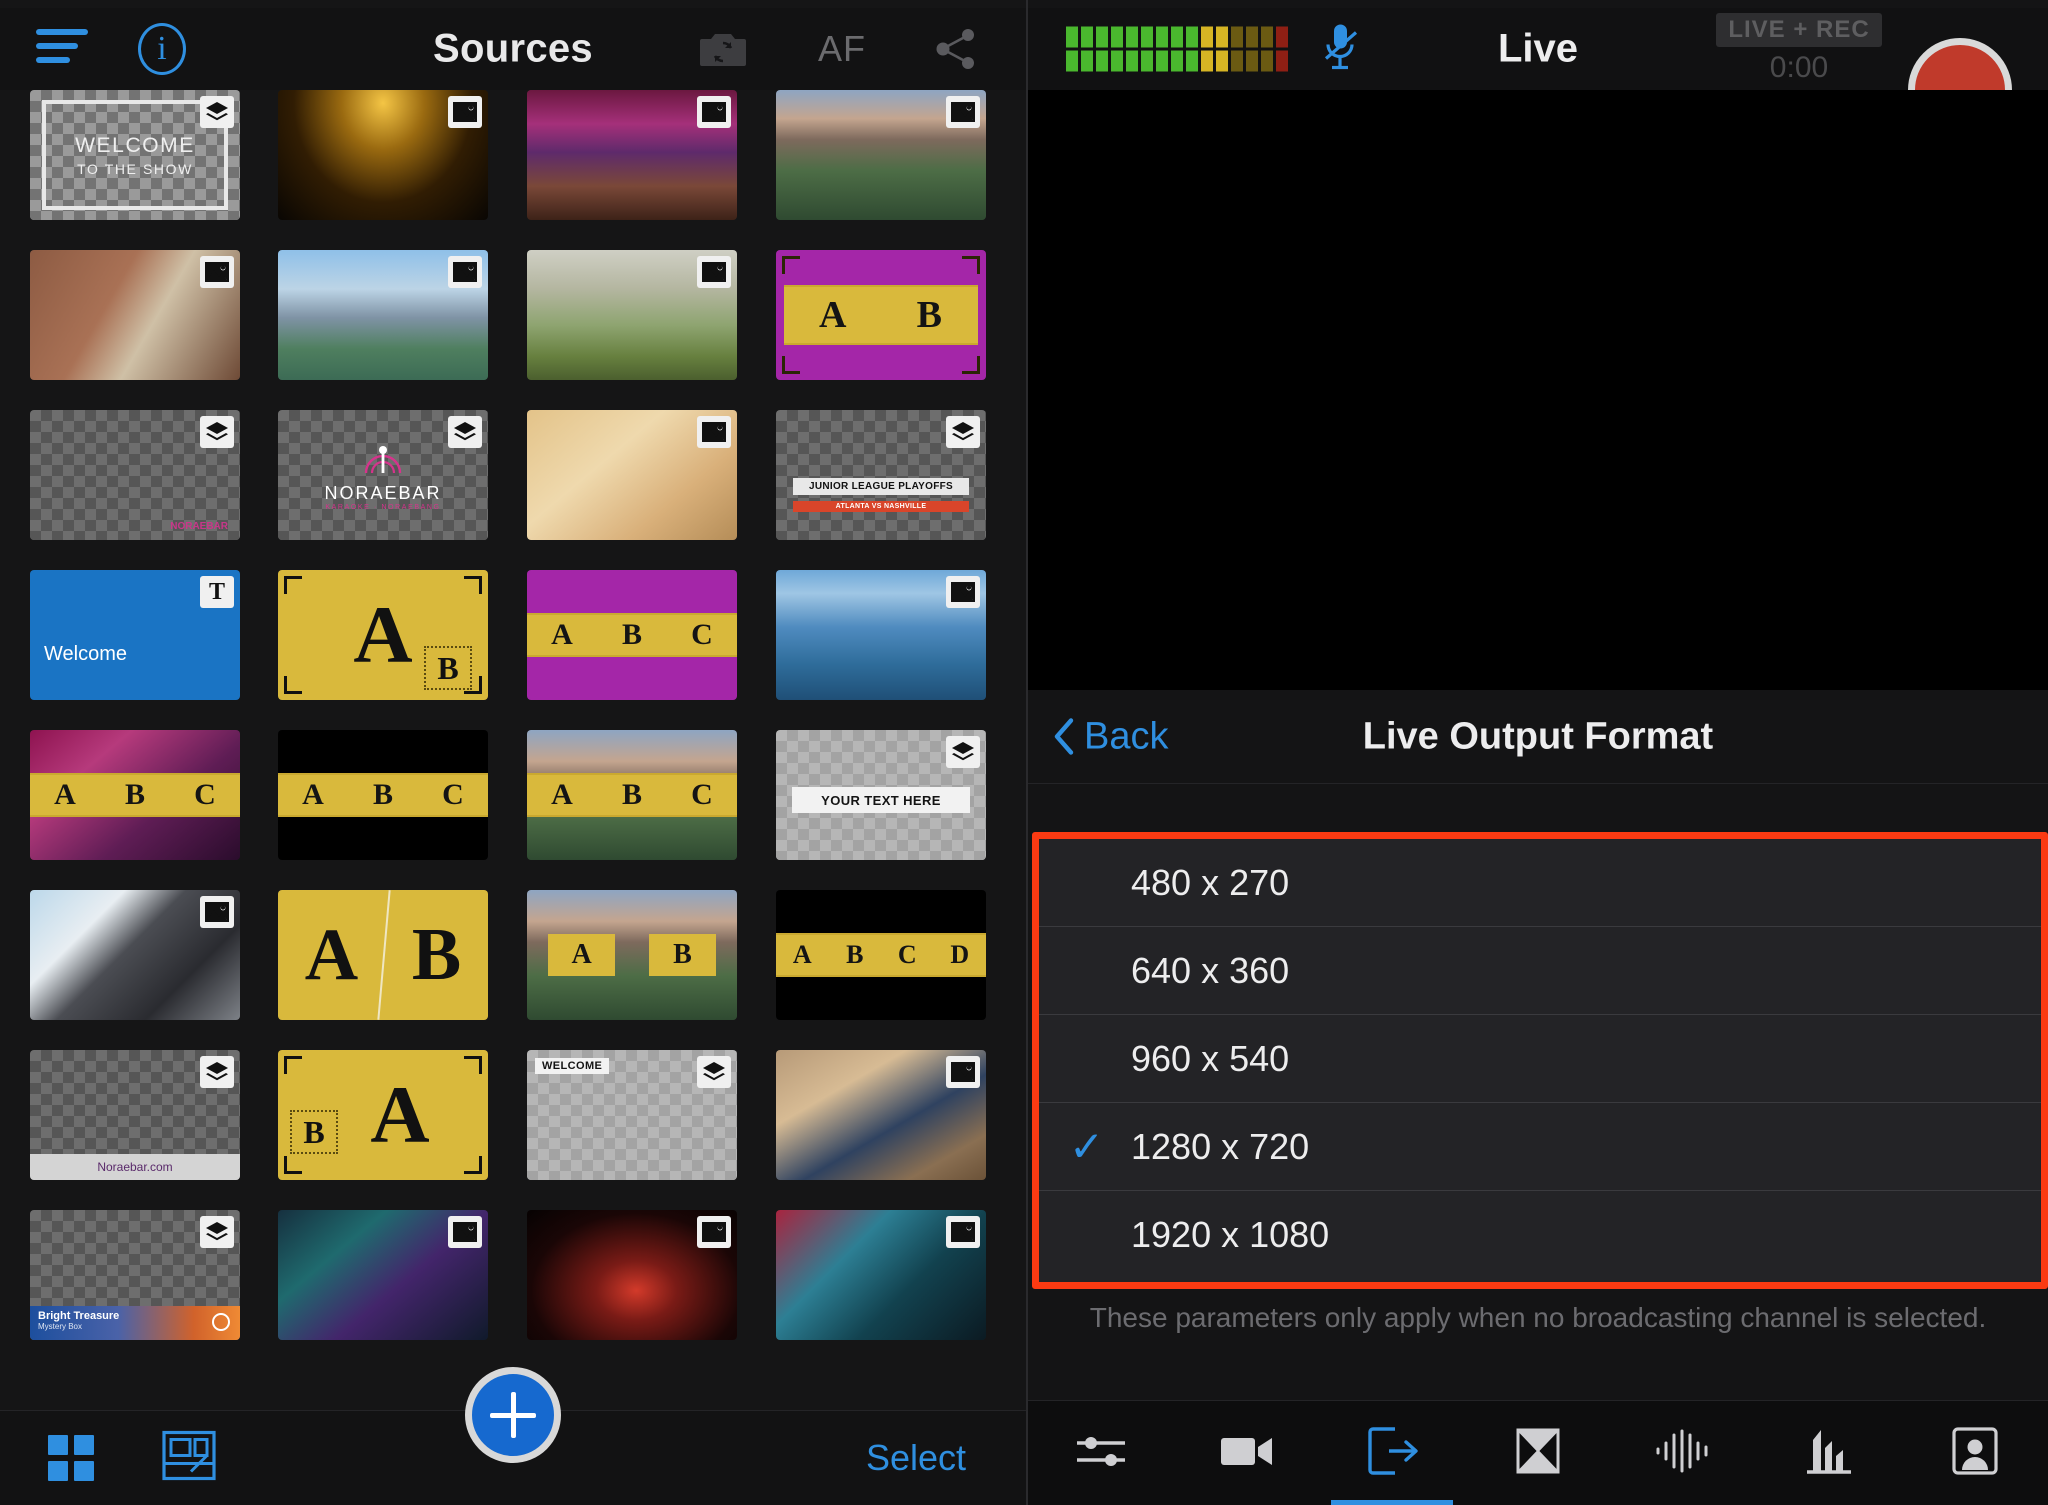 This screenshot has width=2048, height=1505. What do you see at coordinates (723, 49) in the screenshot?
I see `flip-camera-icon` at bounding box center [723, 49].